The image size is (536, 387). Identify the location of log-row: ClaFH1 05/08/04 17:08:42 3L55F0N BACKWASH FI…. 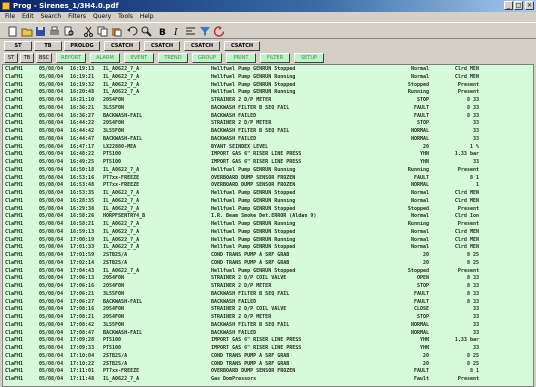
(268, 325).